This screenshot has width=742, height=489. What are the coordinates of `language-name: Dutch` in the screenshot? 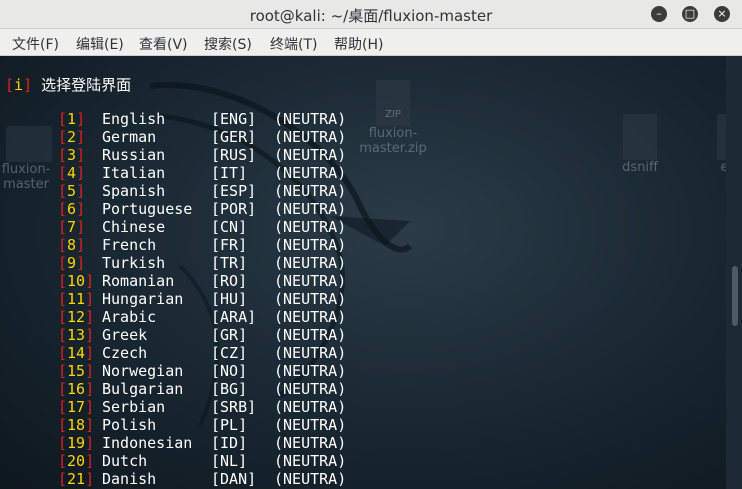 It's located at (125, 461).